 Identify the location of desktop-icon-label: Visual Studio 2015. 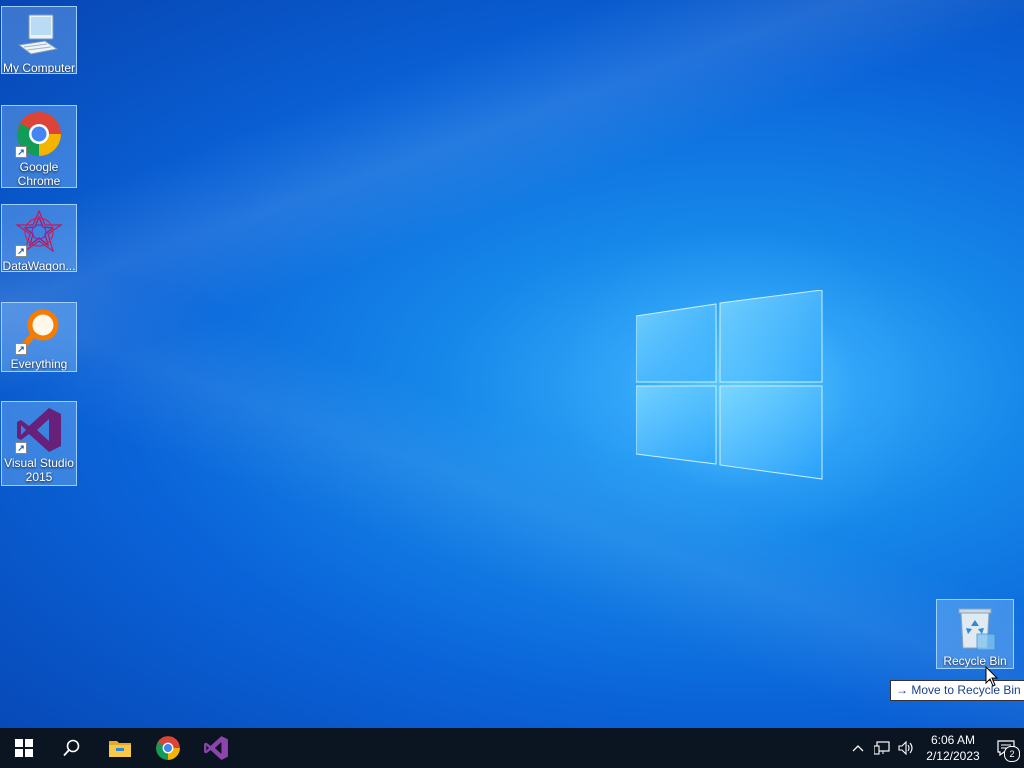
(39, 470).